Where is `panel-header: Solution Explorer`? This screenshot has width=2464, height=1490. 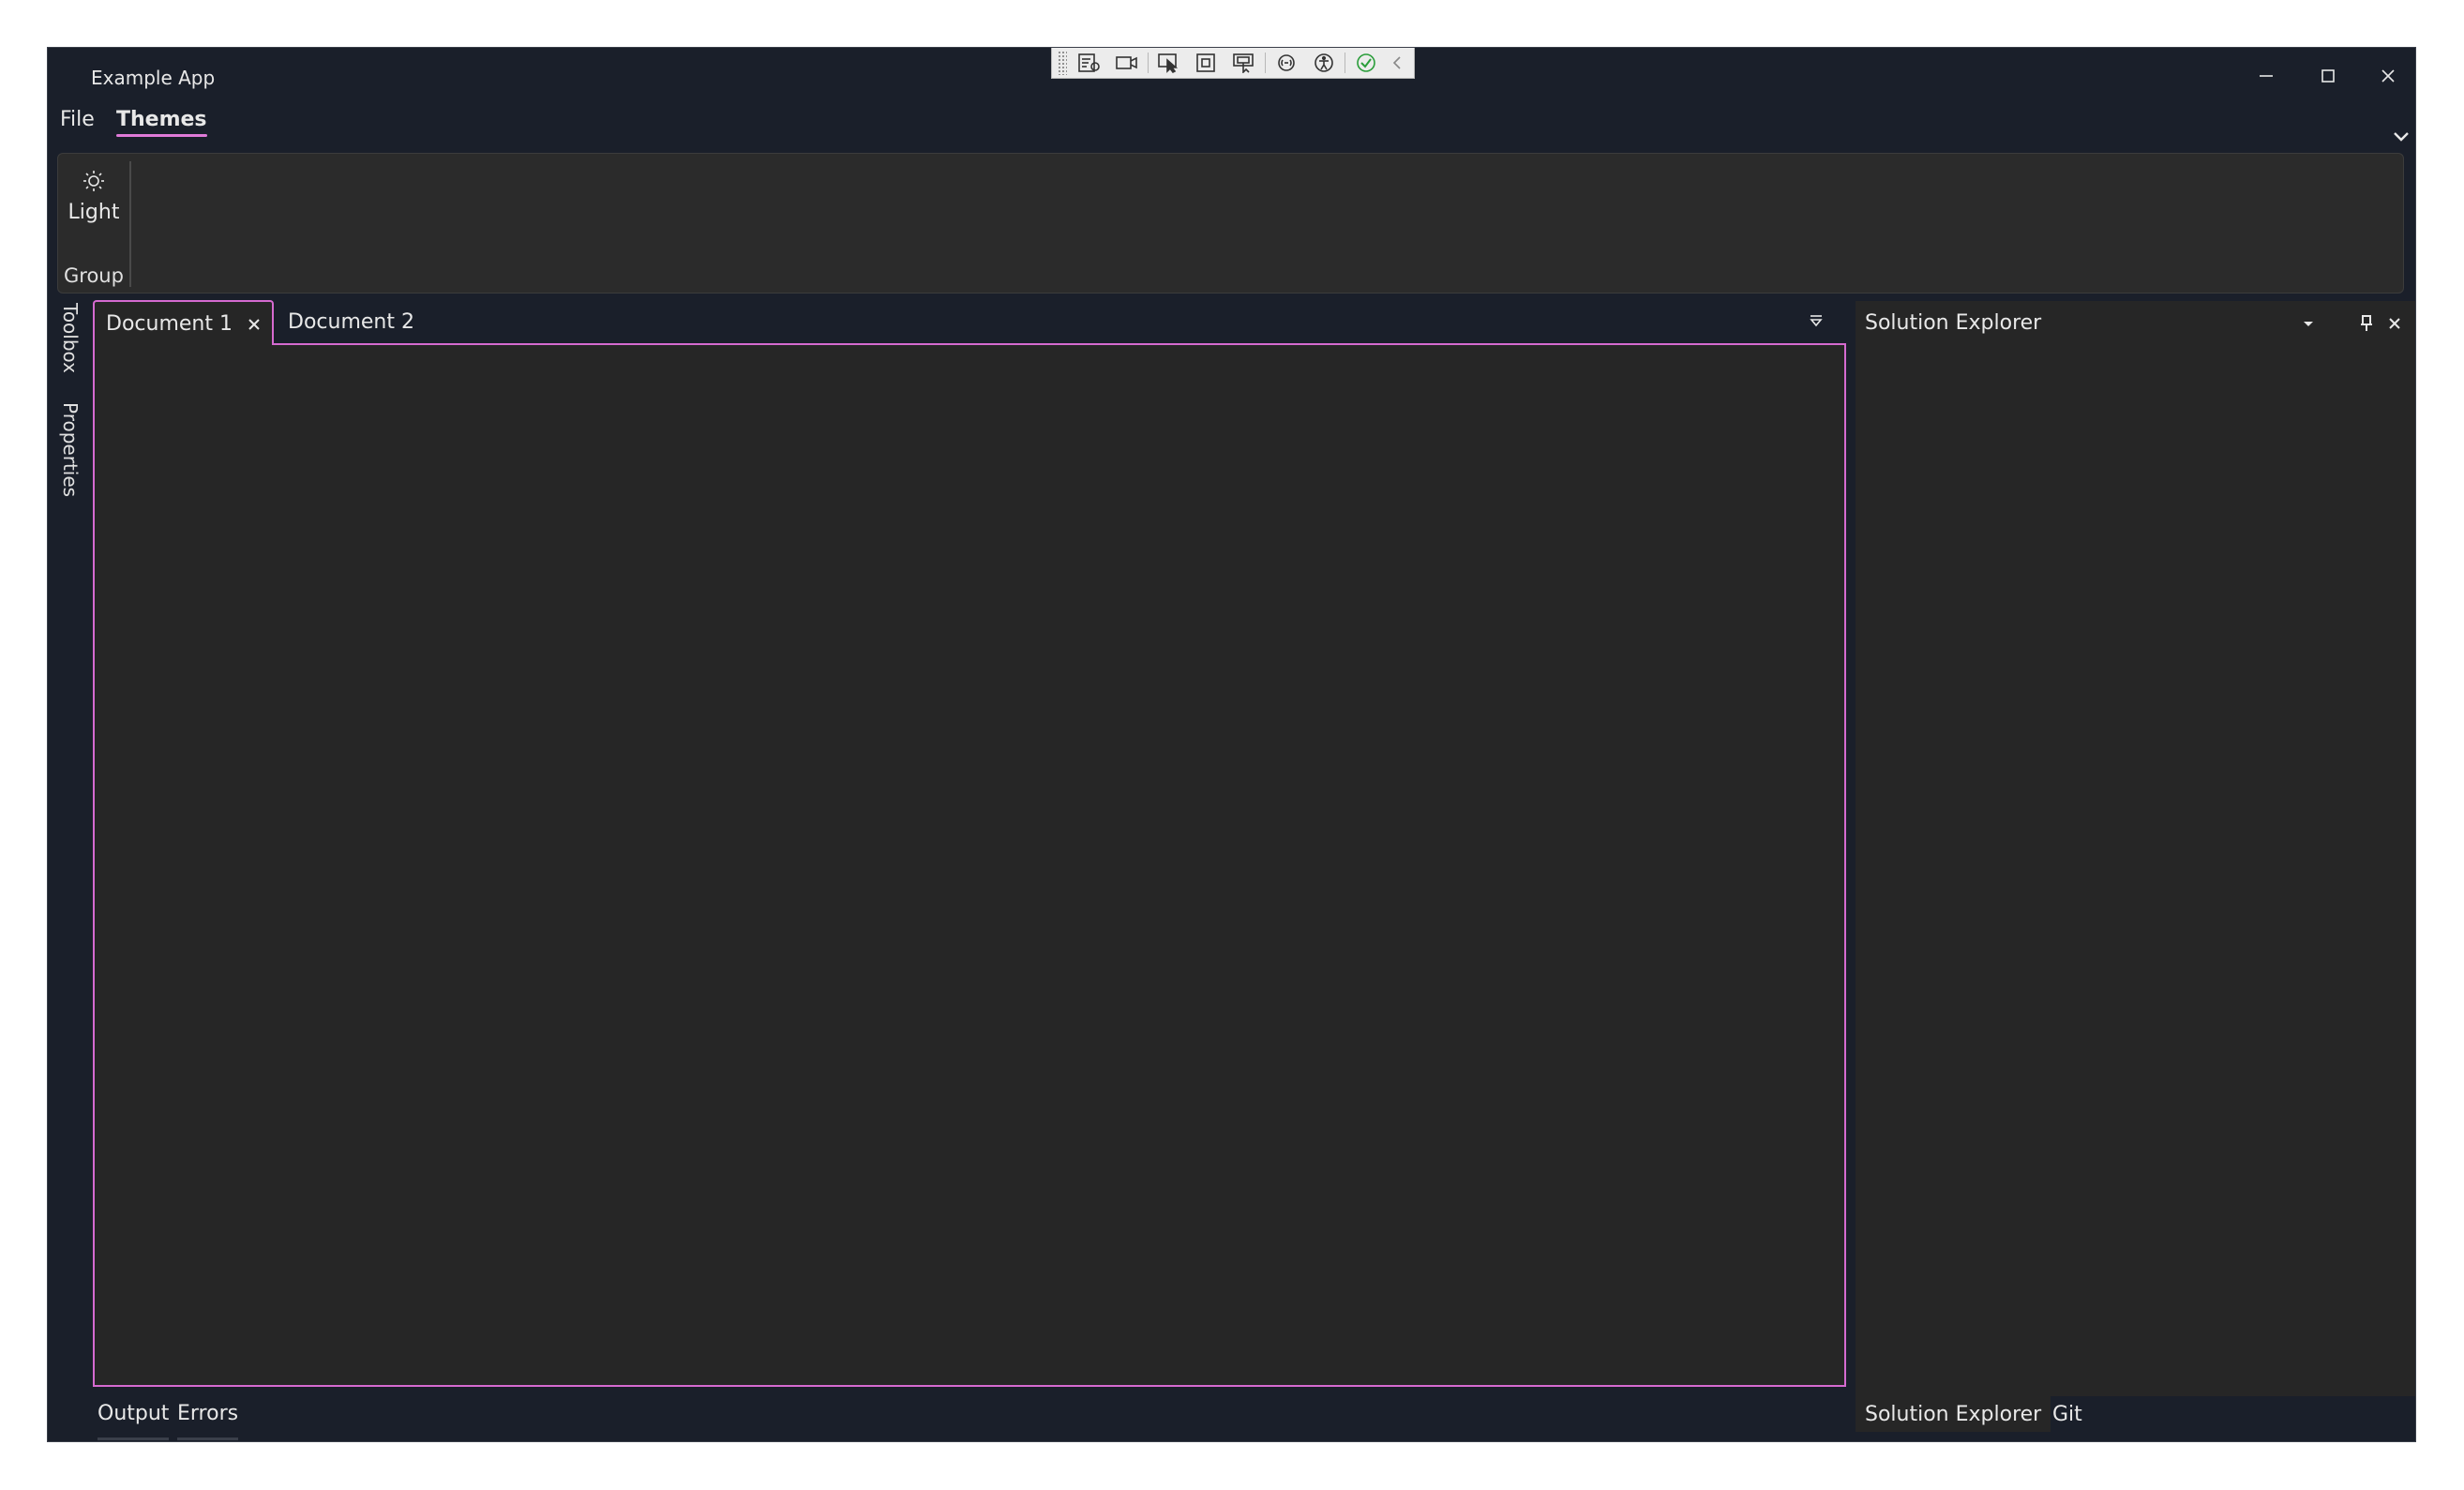 panel-header: Solution Explorer is located at coordinates (2135, 322).